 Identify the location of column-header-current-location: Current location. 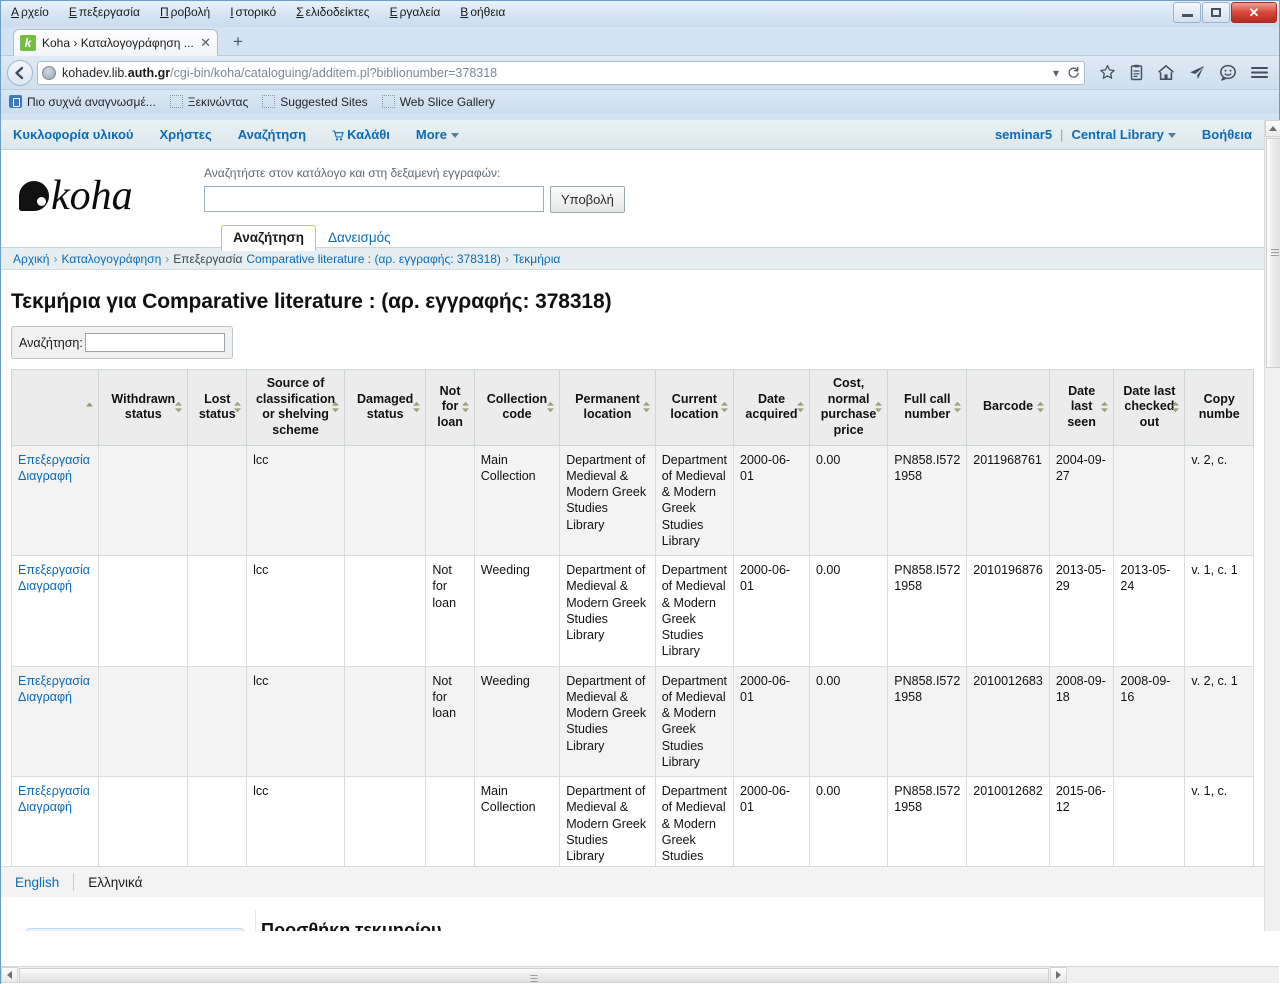
(694, 407).